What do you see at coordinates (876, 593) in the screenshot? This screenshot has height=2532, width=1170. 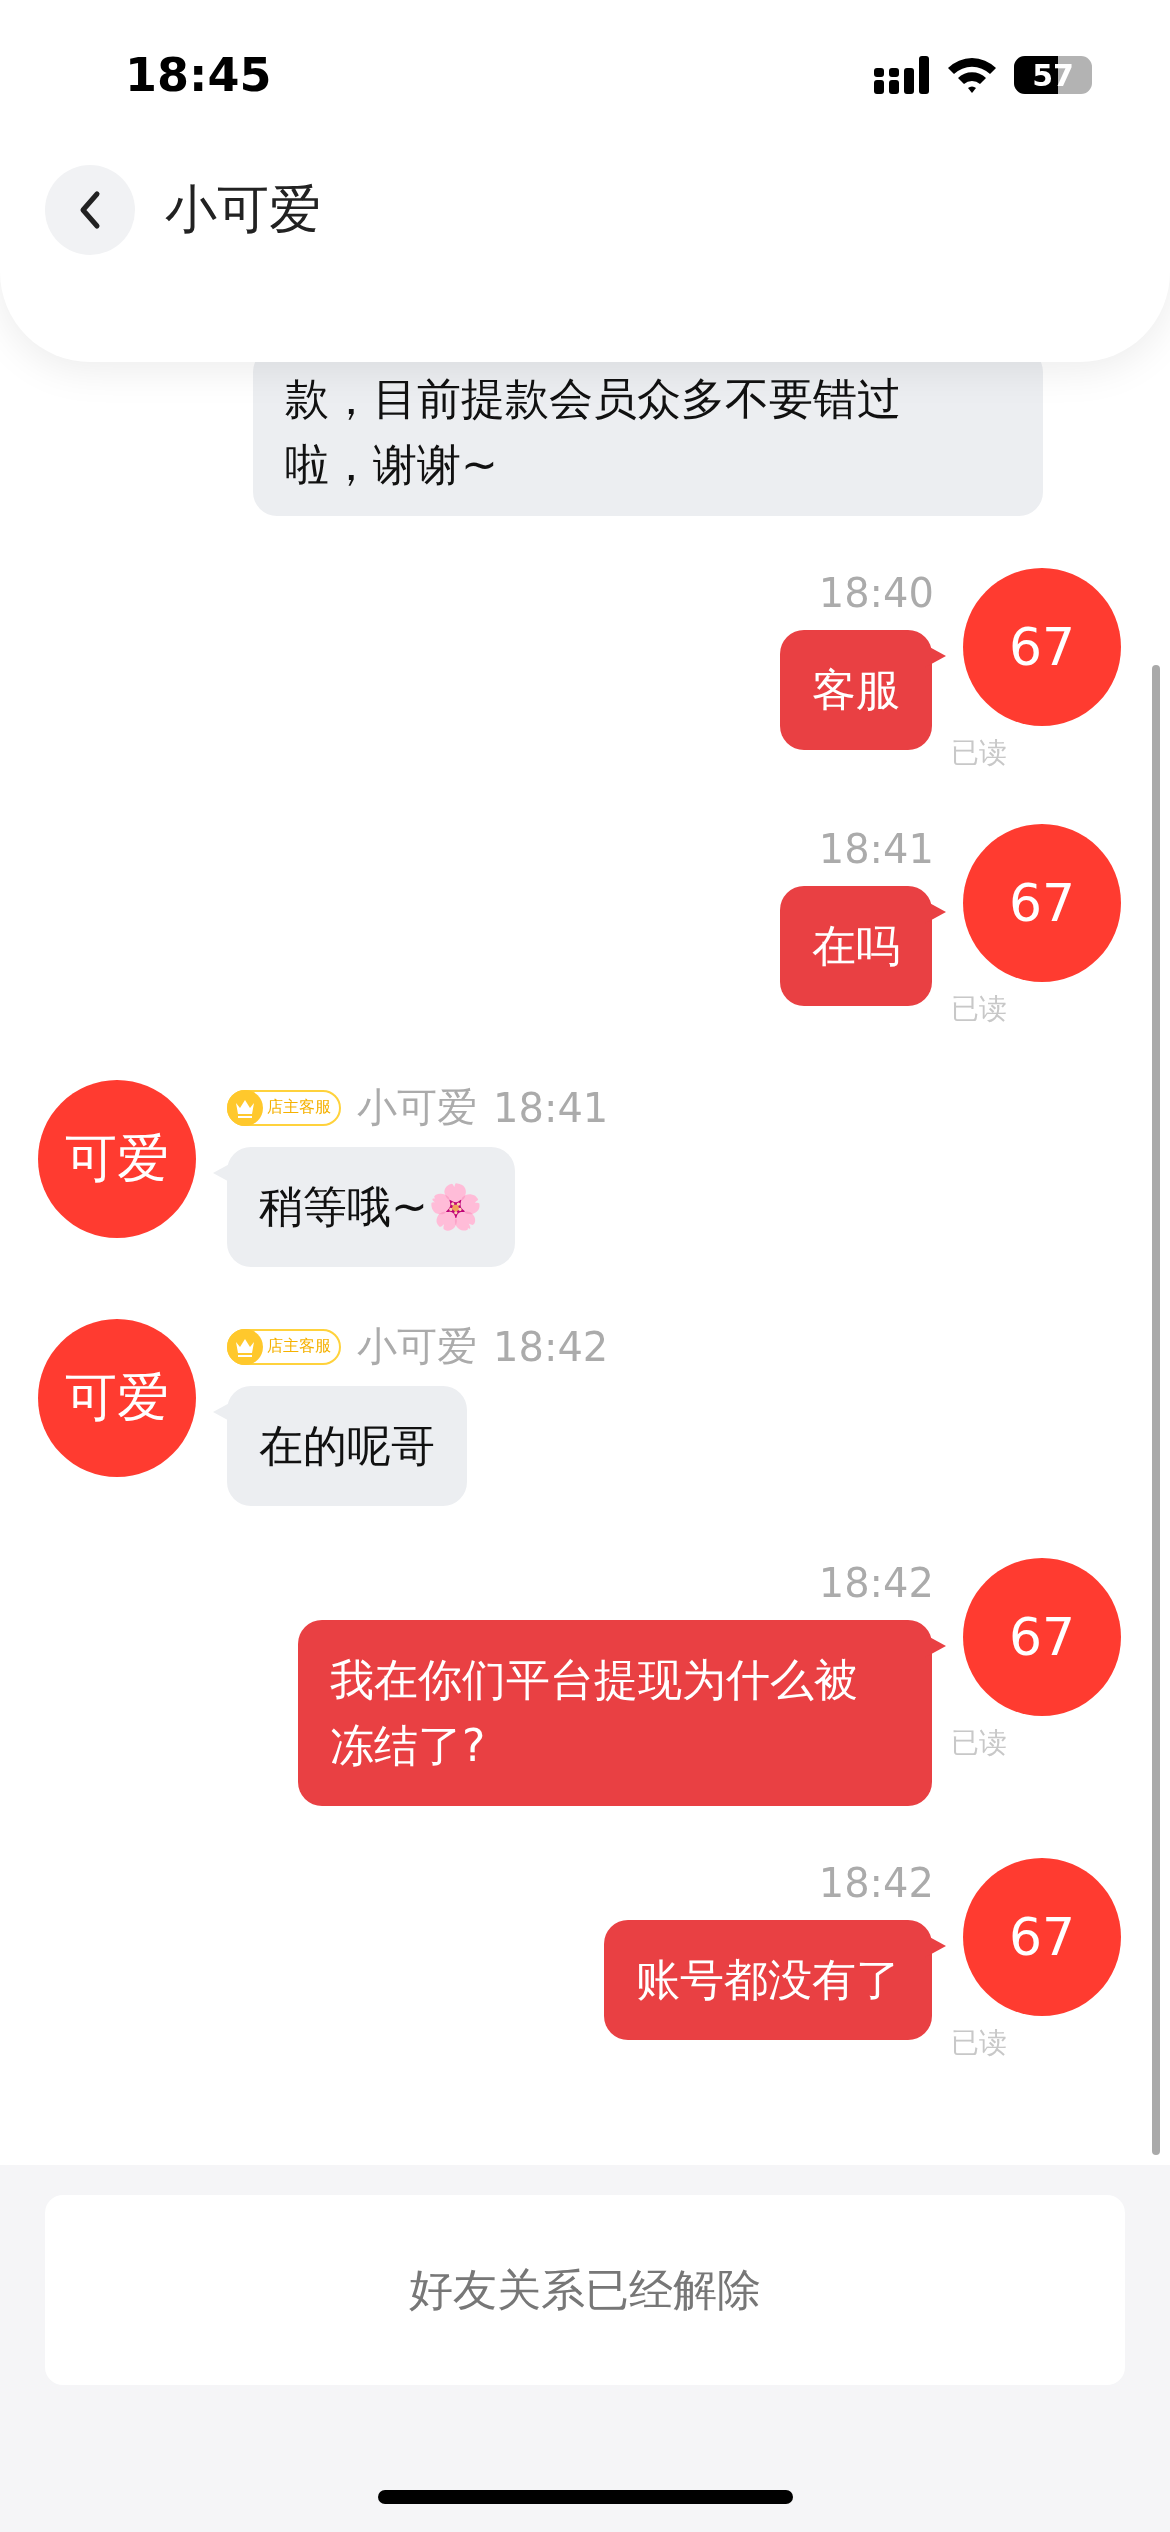 I see `message-time: 18:40` at bounding box center [876, 593].